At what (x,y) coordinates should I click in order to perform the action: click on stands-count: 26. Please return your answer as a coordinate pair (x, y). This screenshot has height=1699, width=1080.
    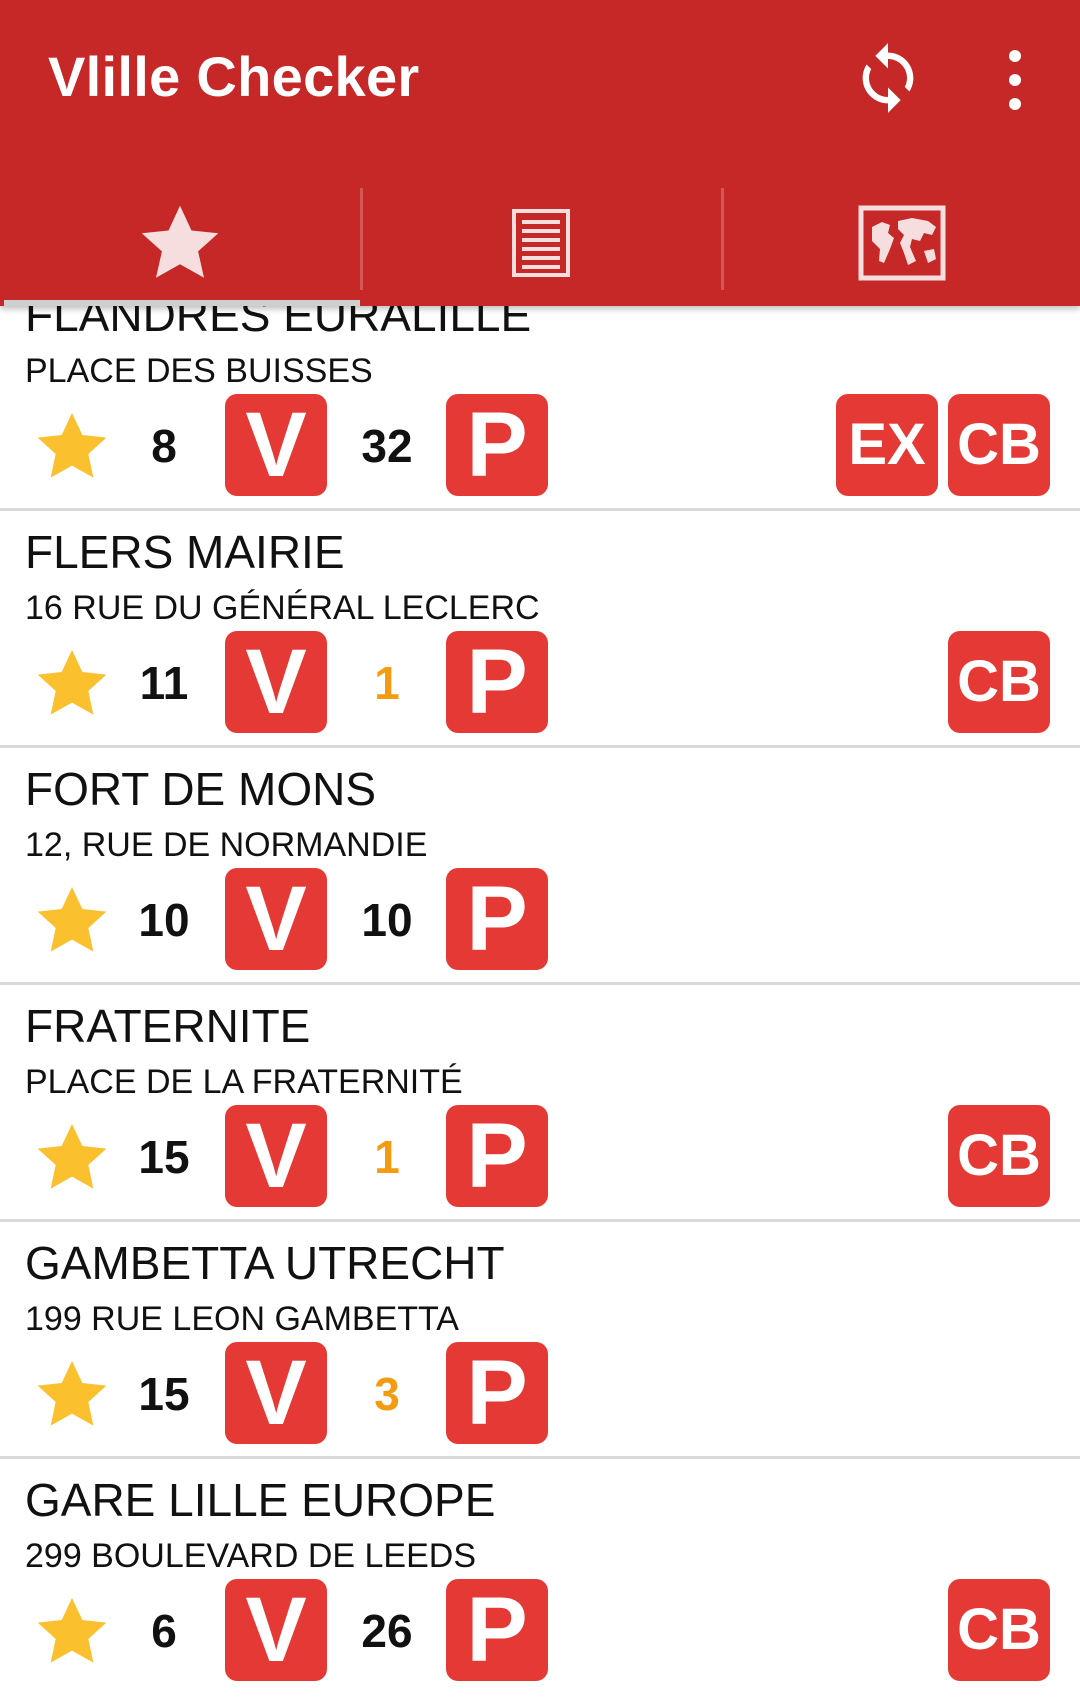
    Looking at the image, I should click on (387, 1631).